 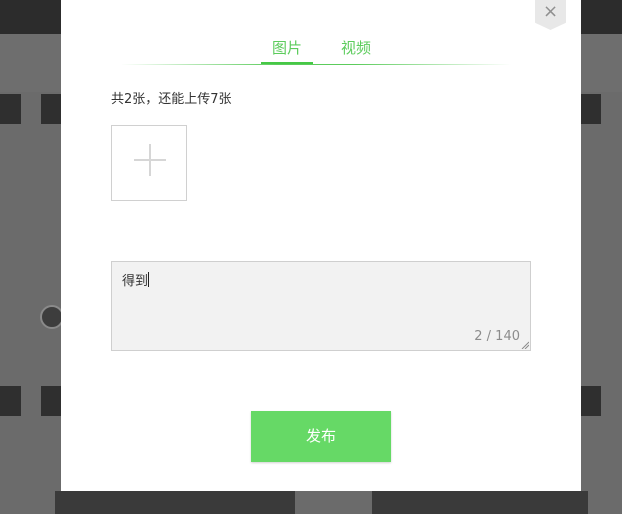 What do you see at coordinates (136, 280) in the screenshot?
I see `post-text-value: 得到` at bounding box center [136, 280].